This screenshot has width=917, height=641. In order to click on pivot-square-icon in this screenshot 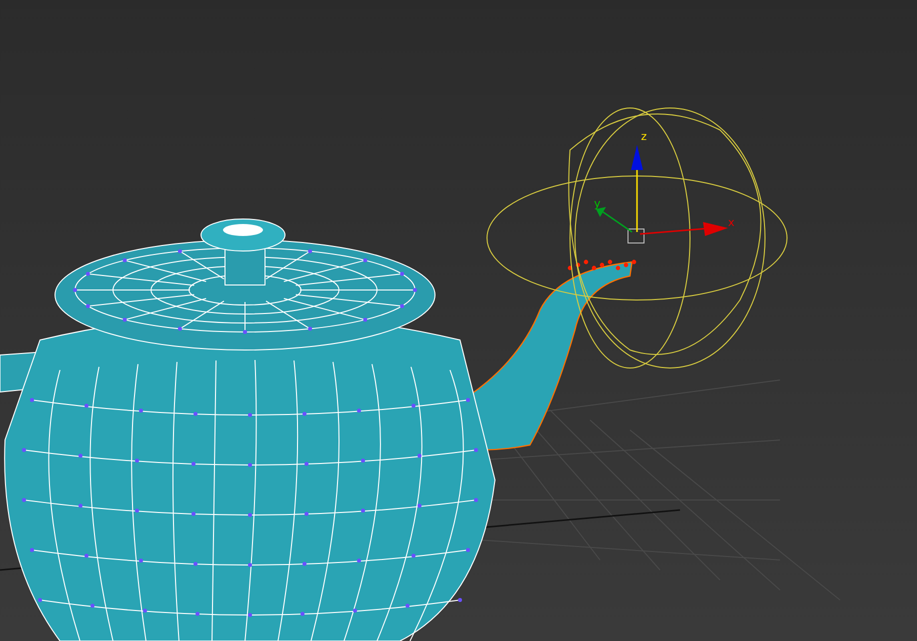, I will do `click(636, 236)`.